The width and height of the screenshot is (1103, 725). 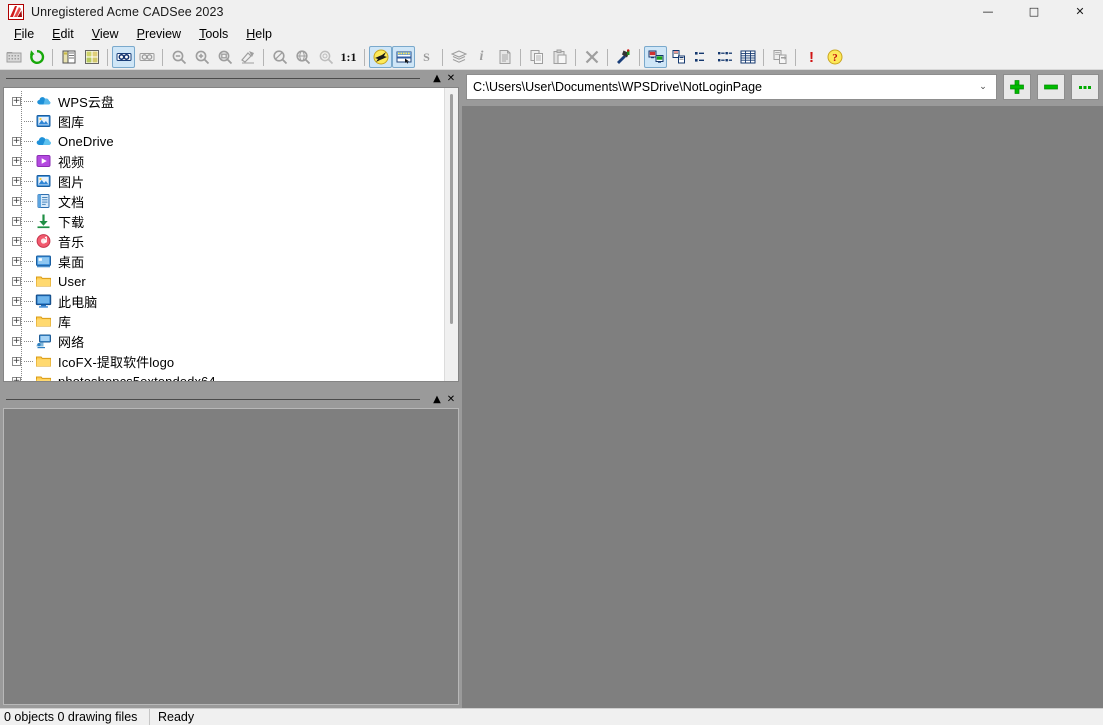 I want to click on help-button: ?, so click(x=834, y=57).